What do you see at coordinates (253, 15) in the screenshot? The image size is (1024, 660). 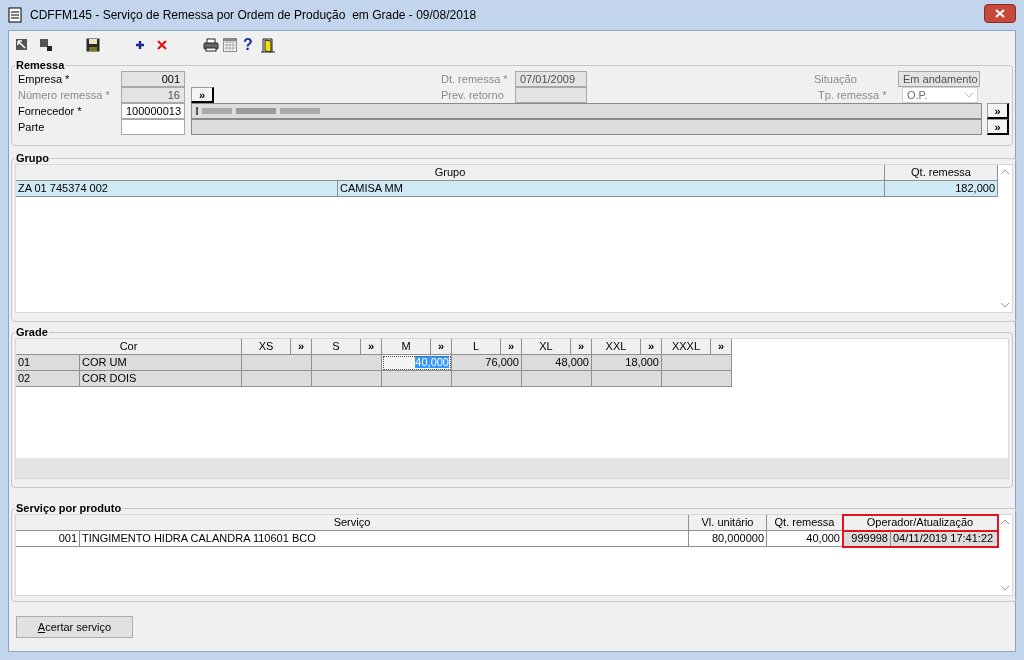 I see `window-title: CDFFM145 - Serviço de Remessa por Ordem de Produção em Grade - 09/08/2018` at bounding box center [253, 15].